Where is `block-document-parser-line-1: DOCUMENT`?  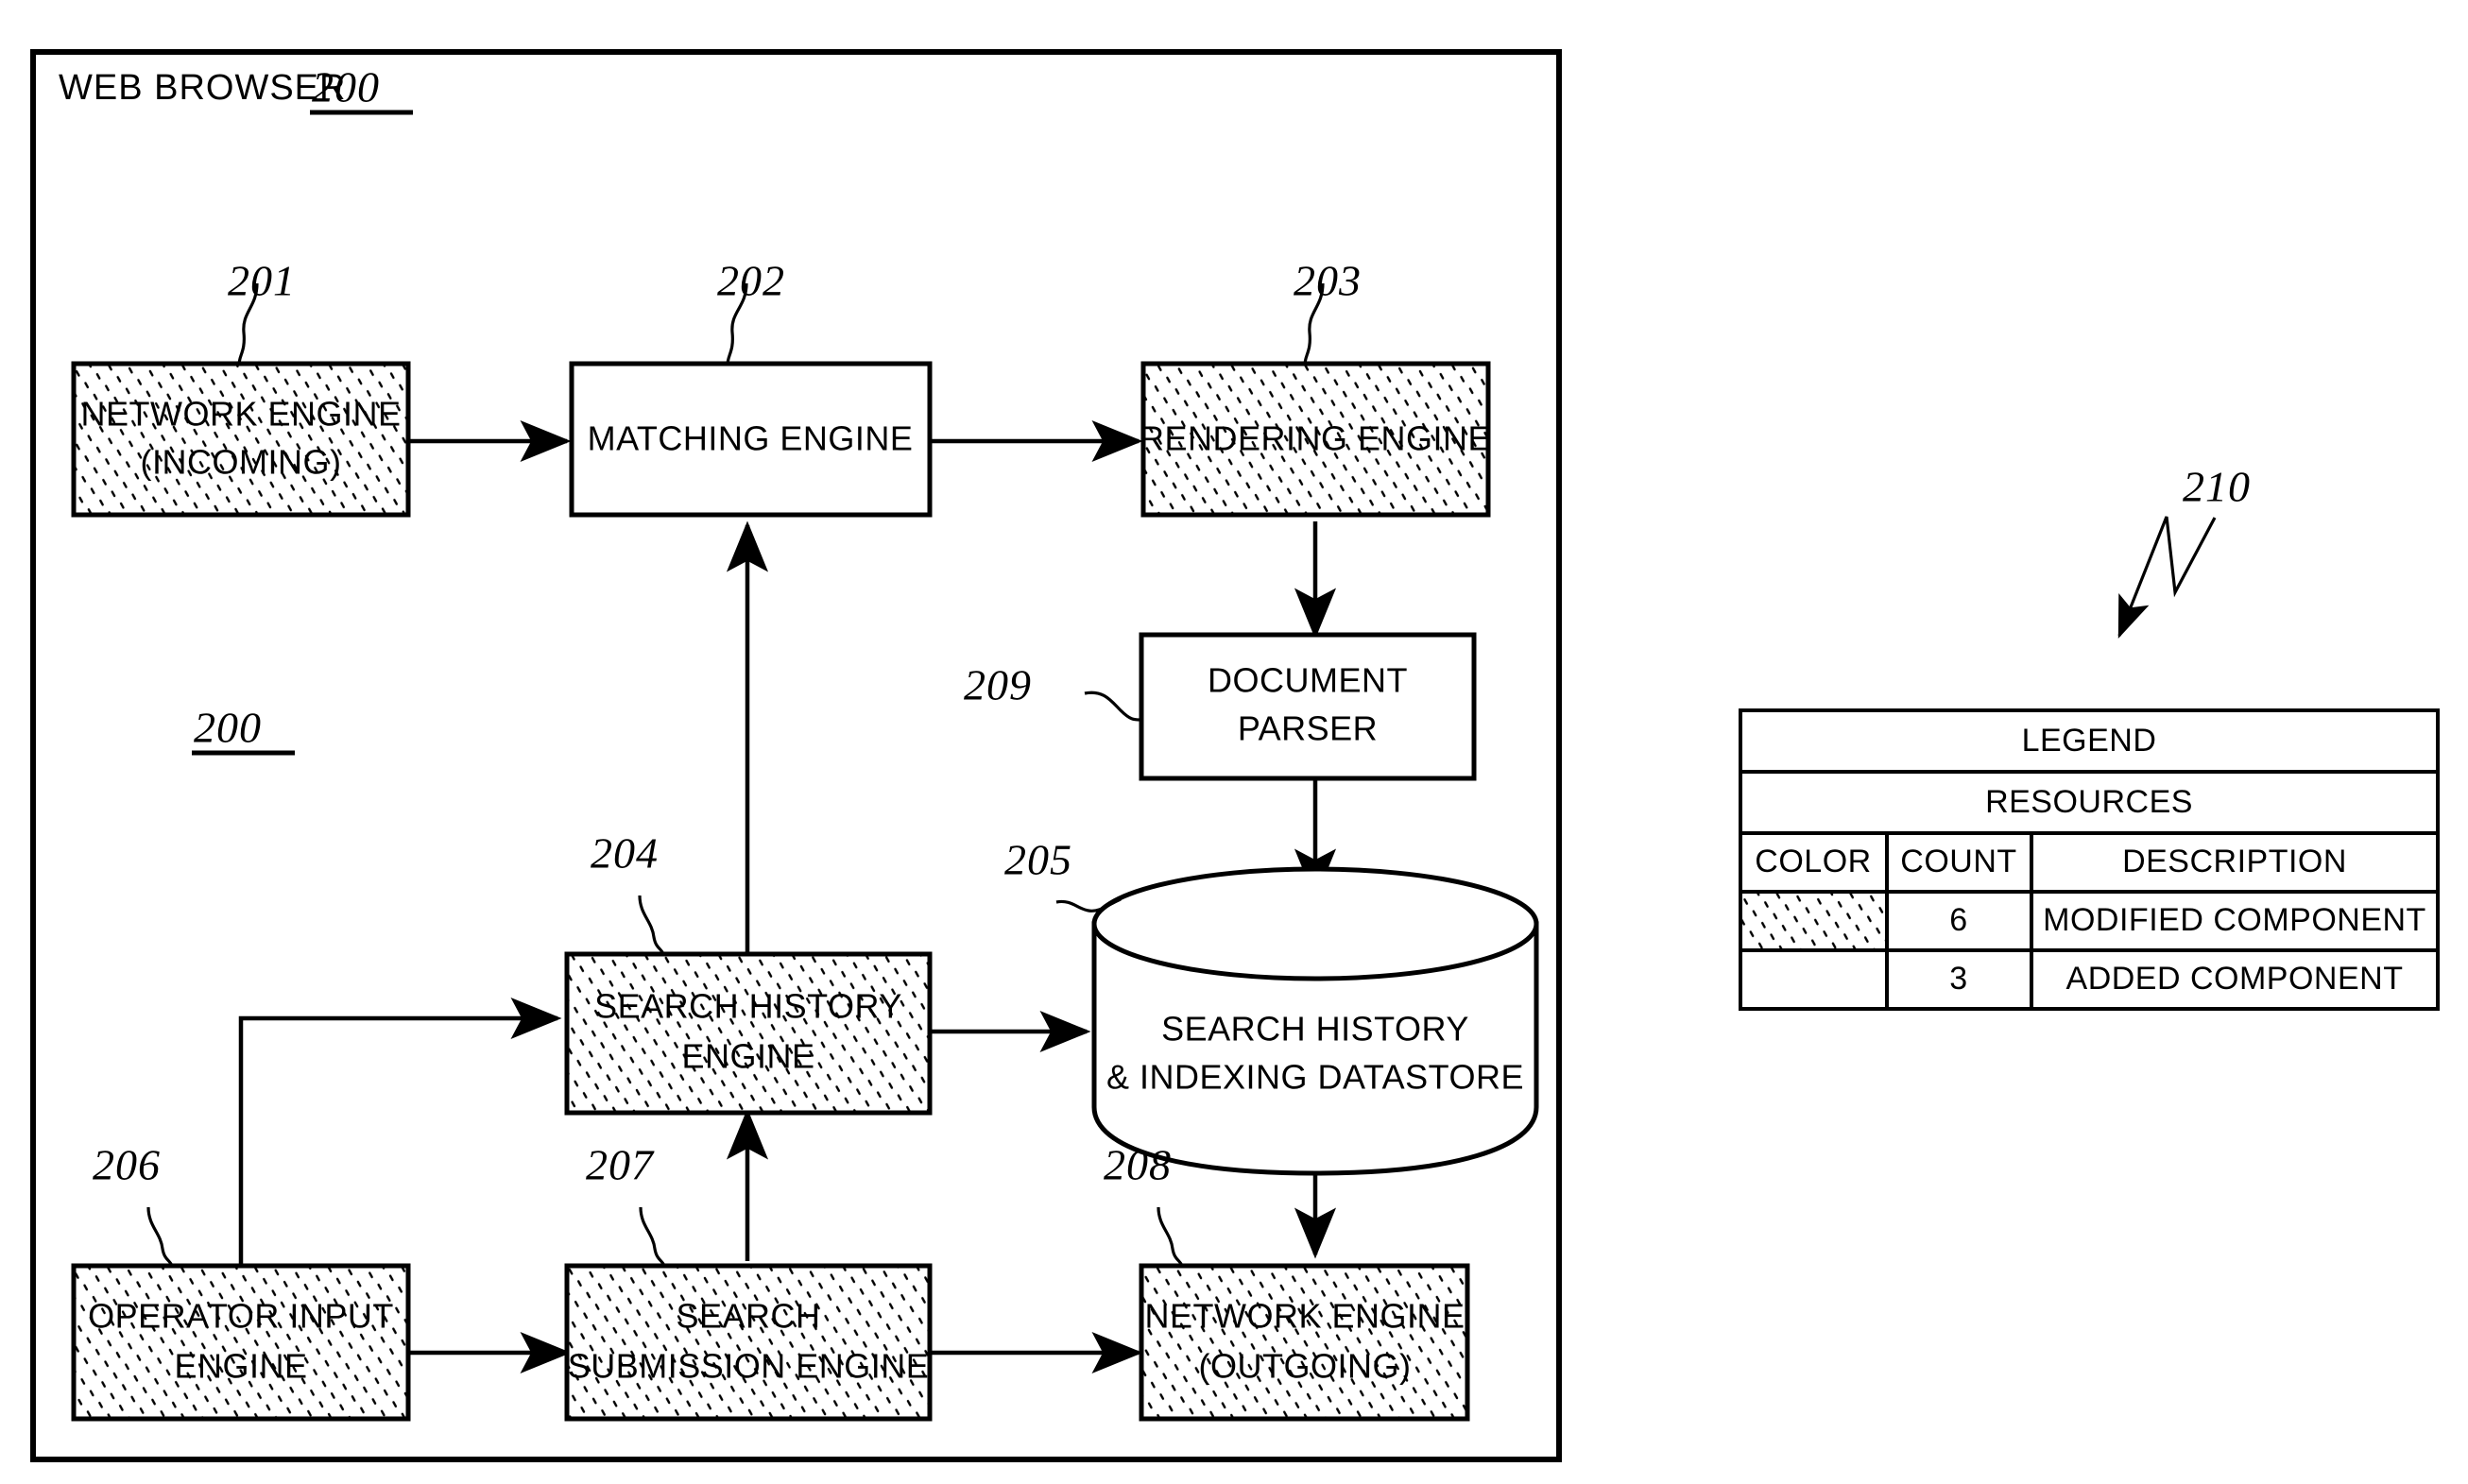
block-document-parser-line-1: DOCUMENT is located at coordinates (1308, 681).